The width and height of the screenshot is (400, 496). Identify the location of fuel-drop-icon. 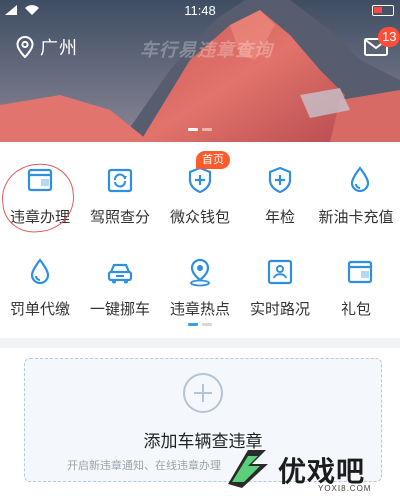
(360, 179).